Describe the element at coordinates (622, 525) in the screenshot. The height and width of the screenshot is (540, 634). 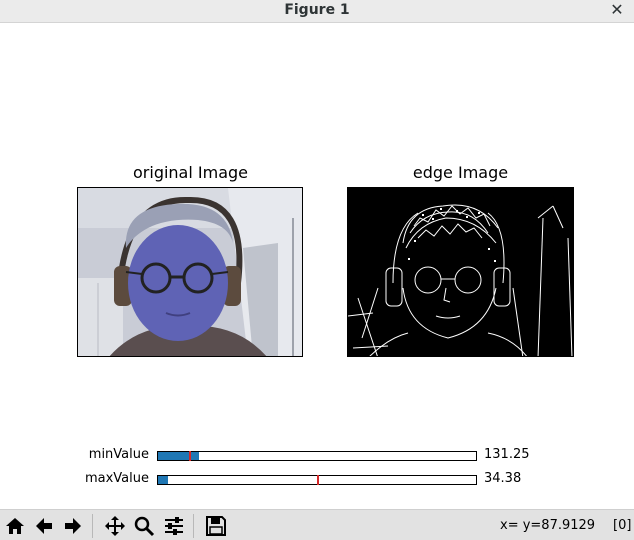
I see `pixel-value: [0]` at that location.